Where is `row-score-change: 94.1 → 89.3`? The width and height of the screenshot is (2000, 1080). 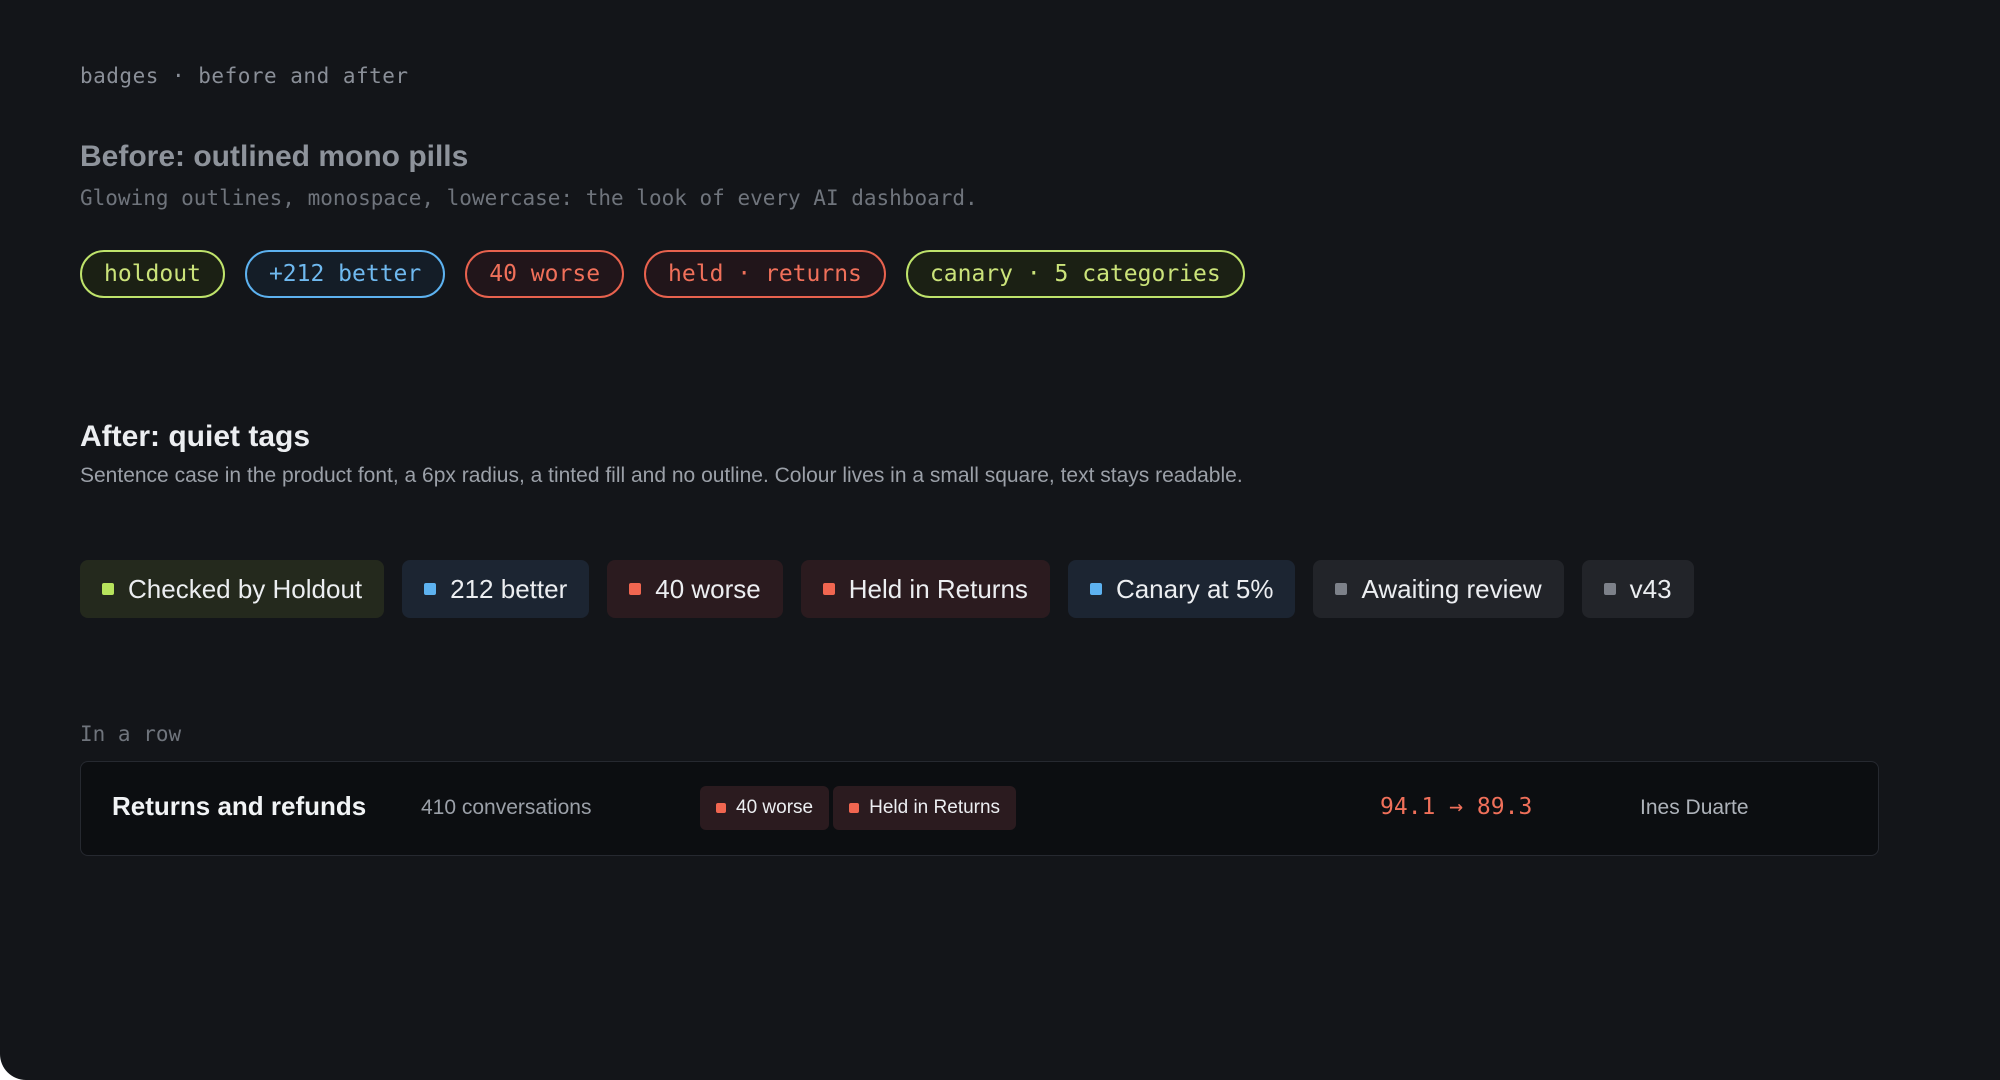 row-score-change: 94.1 → 89.3 is located at coordinates (1456, 807).